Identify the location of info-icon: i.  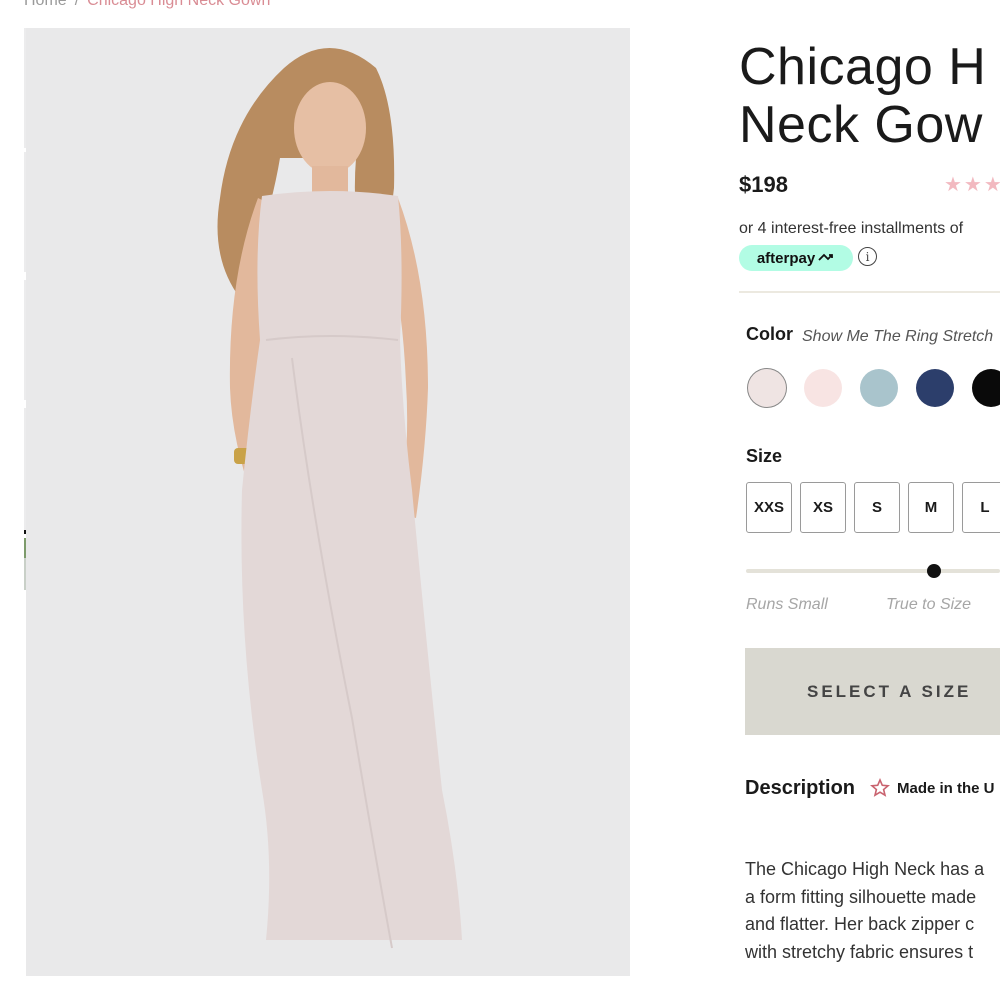
(867, 256).